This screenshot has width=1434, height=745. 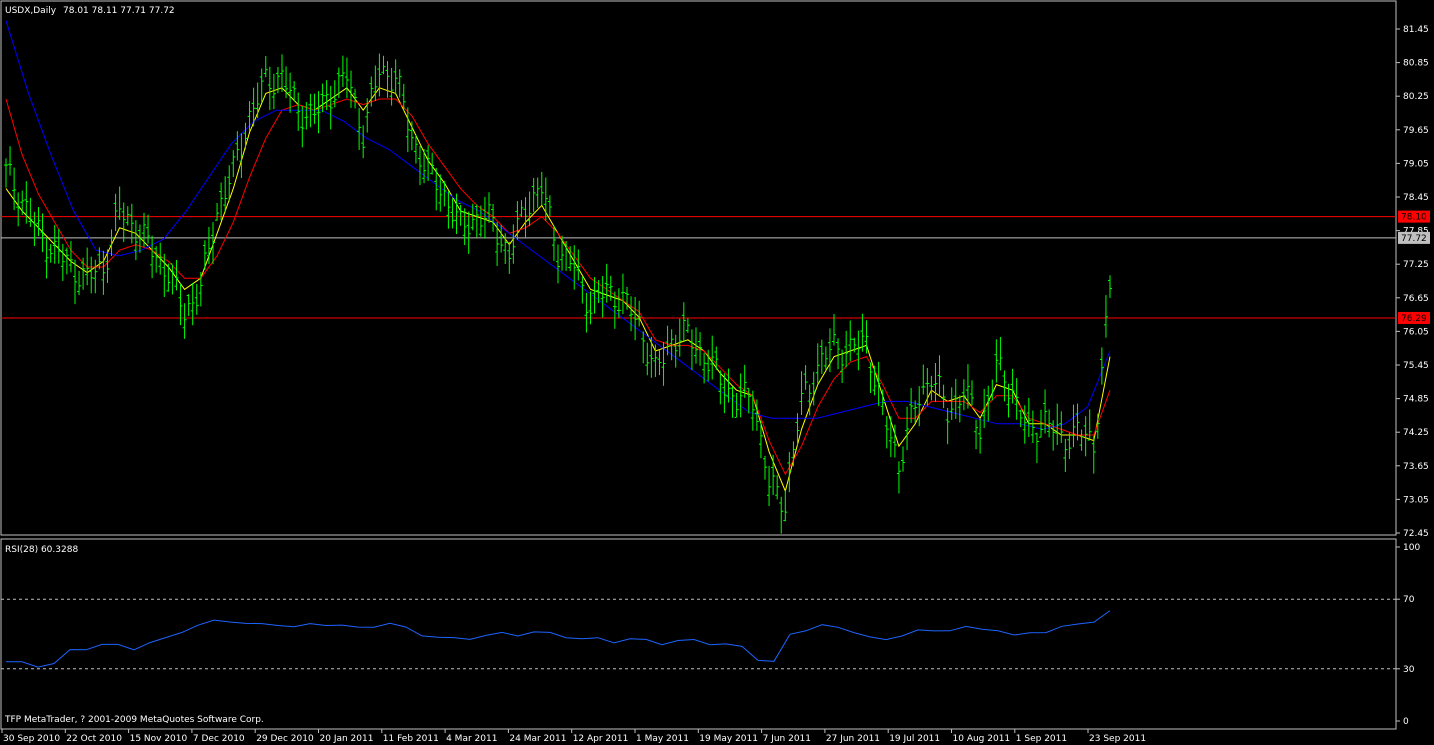 I want to click on y-tick-label: 79.65, so click(x=1416, y=131).